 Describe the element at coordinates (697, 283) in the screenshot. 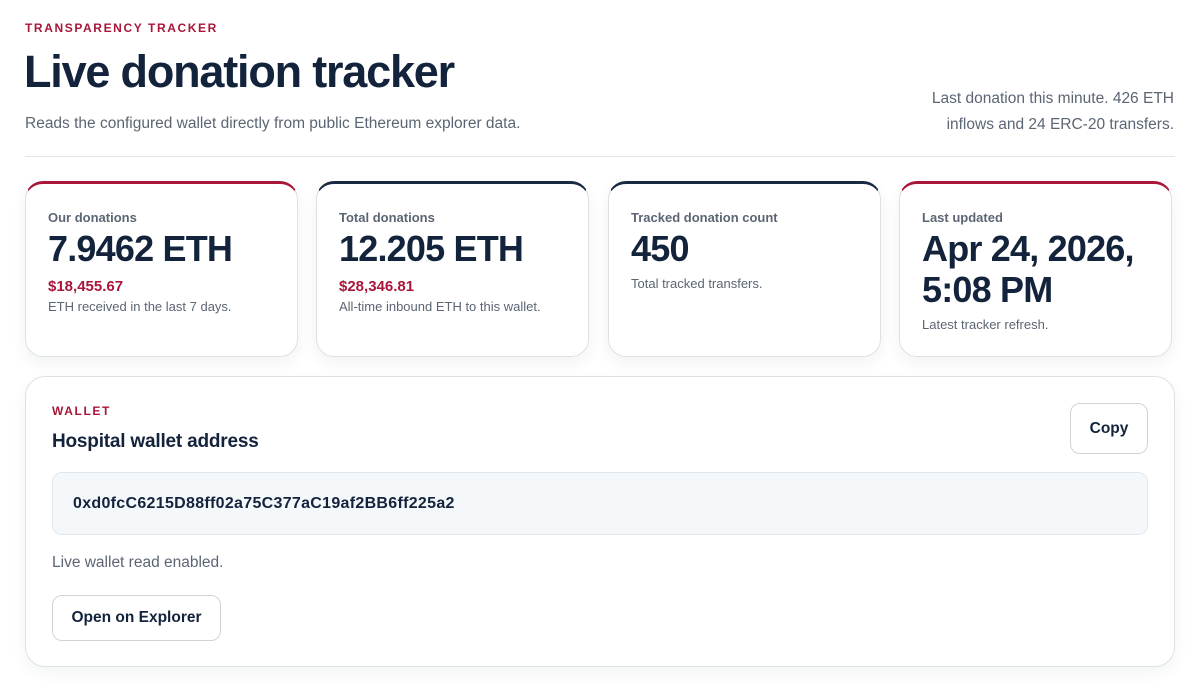

I see `stat-note: Total tracked transfers.` at that location.